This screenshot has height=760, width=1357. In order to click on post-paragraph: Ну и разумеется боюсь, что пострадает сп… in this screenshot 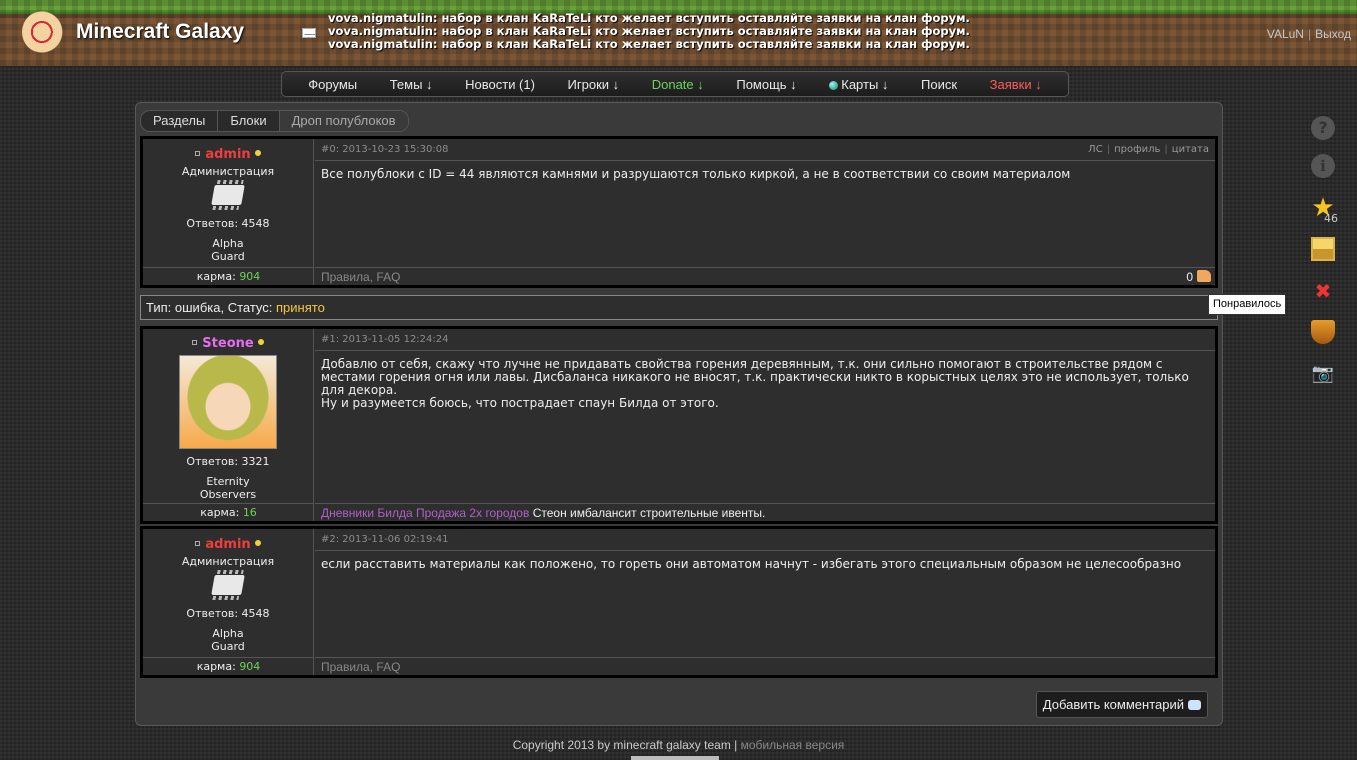, I will do `click(520, 403)`.